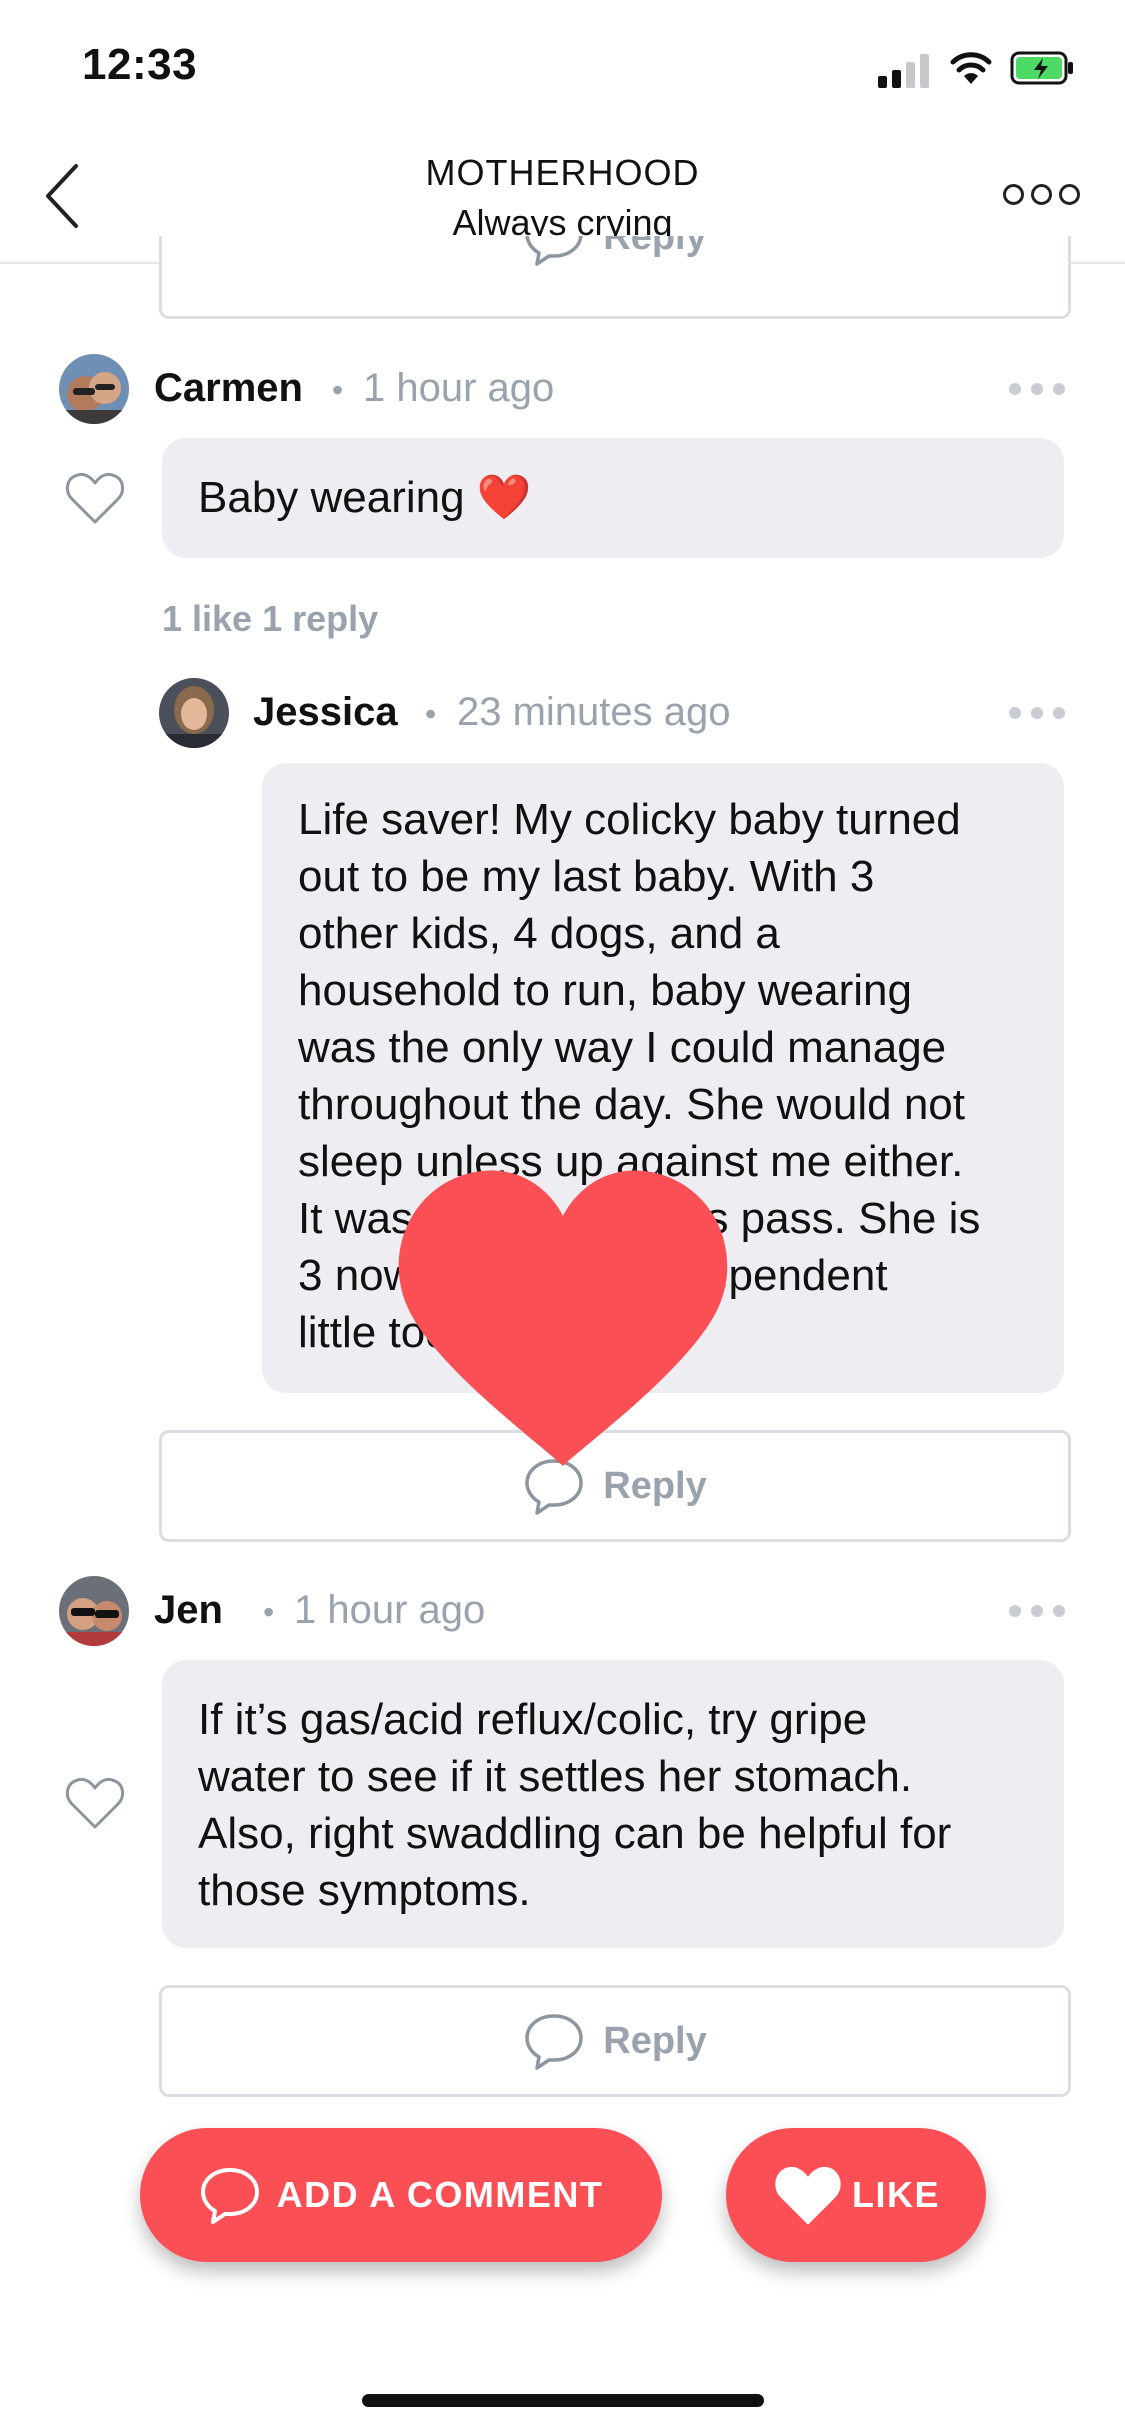 Image resolution: width=1125 pixels, height=2436 pixels. What do you see at coordinates (539, 933) in the screenshot?
I see `reply-text-line: other kids, 4 dogs, and a` at bounding box center [539, 933].